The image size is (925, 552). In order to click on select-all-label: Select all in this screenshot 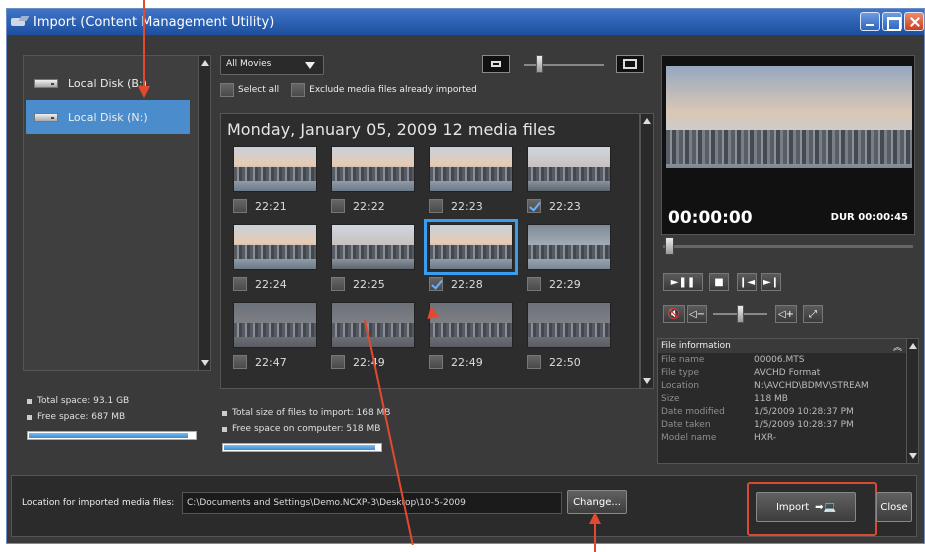, I will do `click(259, 90)`.